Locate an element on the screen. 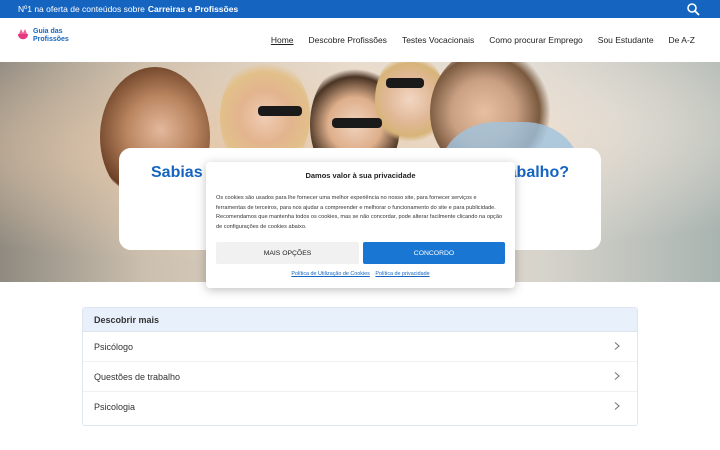 The width and height of the screenshot is (720, 450). list-item: Psicologia is located at coordinates (360, 407).